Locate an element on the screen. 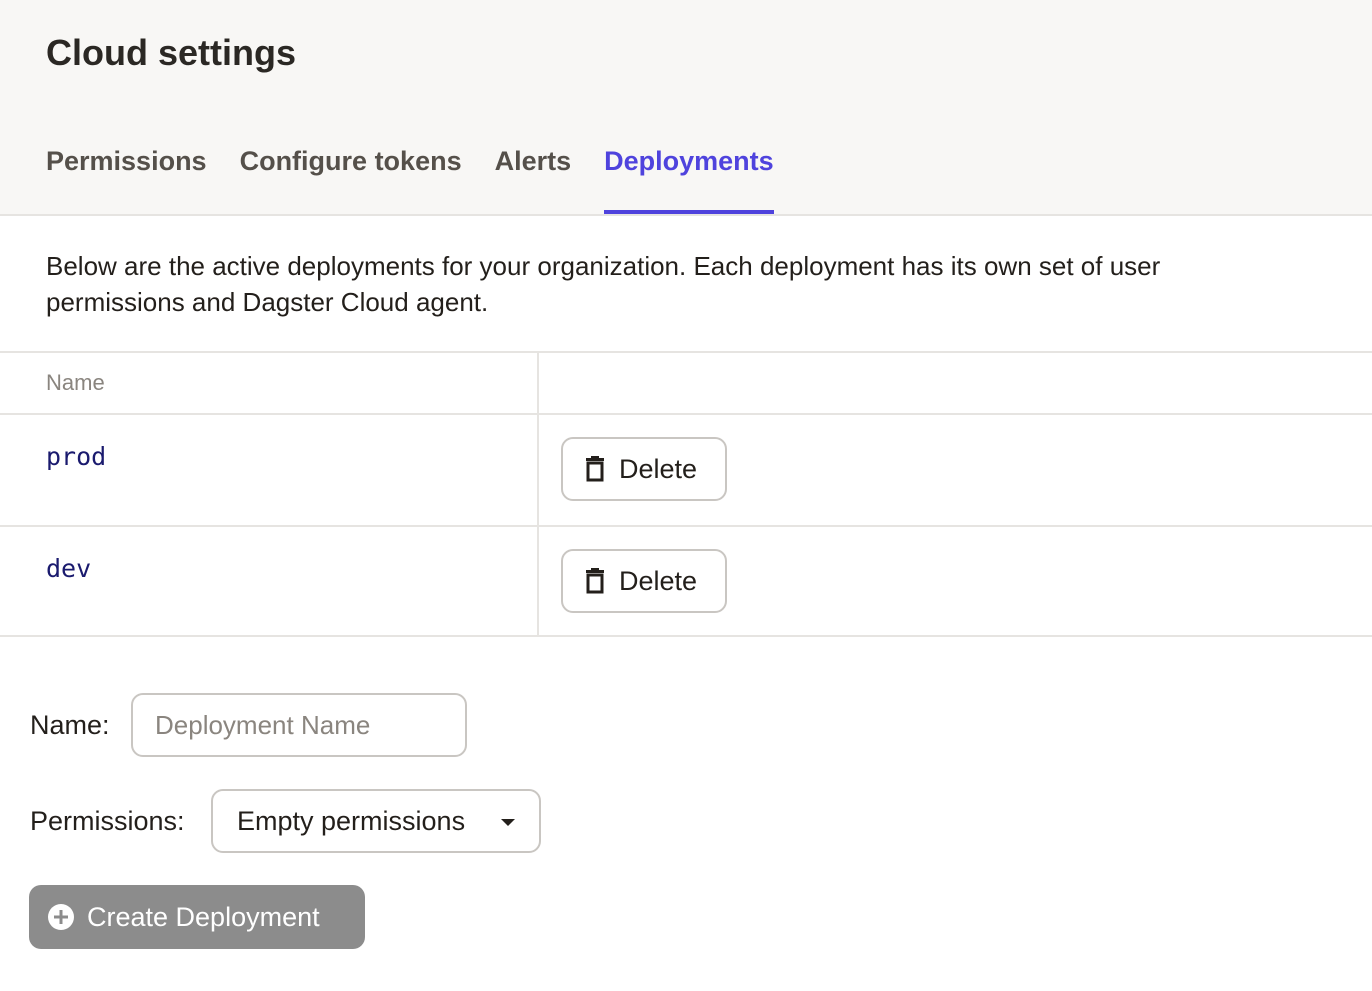 The height and width of the screenshot is (991, 1372). deployment-name-prod: prod is located at coordinates (76, 456).